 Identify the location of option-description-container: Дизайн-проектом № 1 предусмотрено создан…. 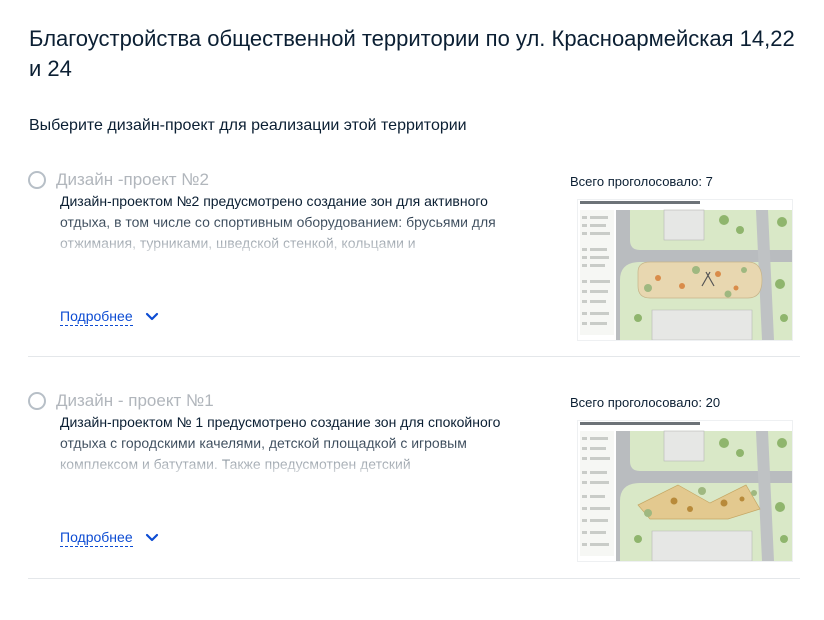
(297, 442).